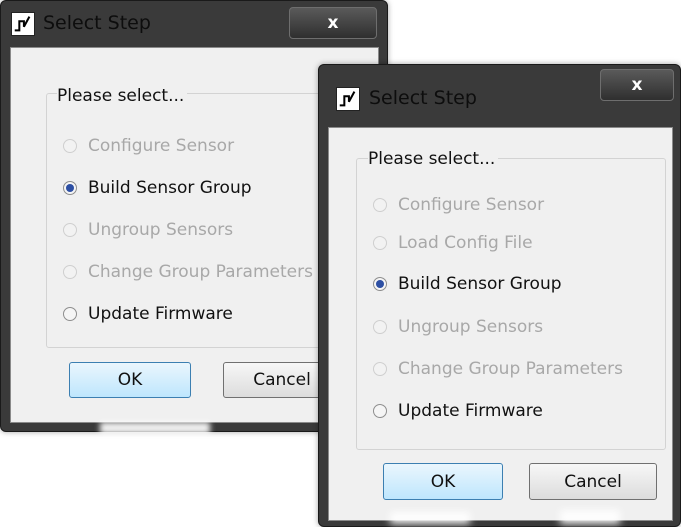 The image size is (681, 527). I want to click on option-label: Load Config File, so click(465, 243).